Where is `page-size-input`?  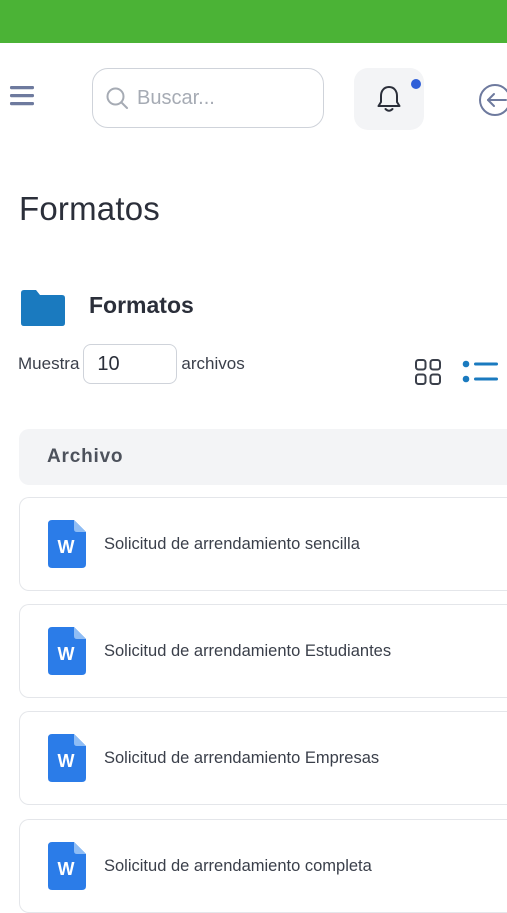 page-size-input is located at coordinates (130, 364).